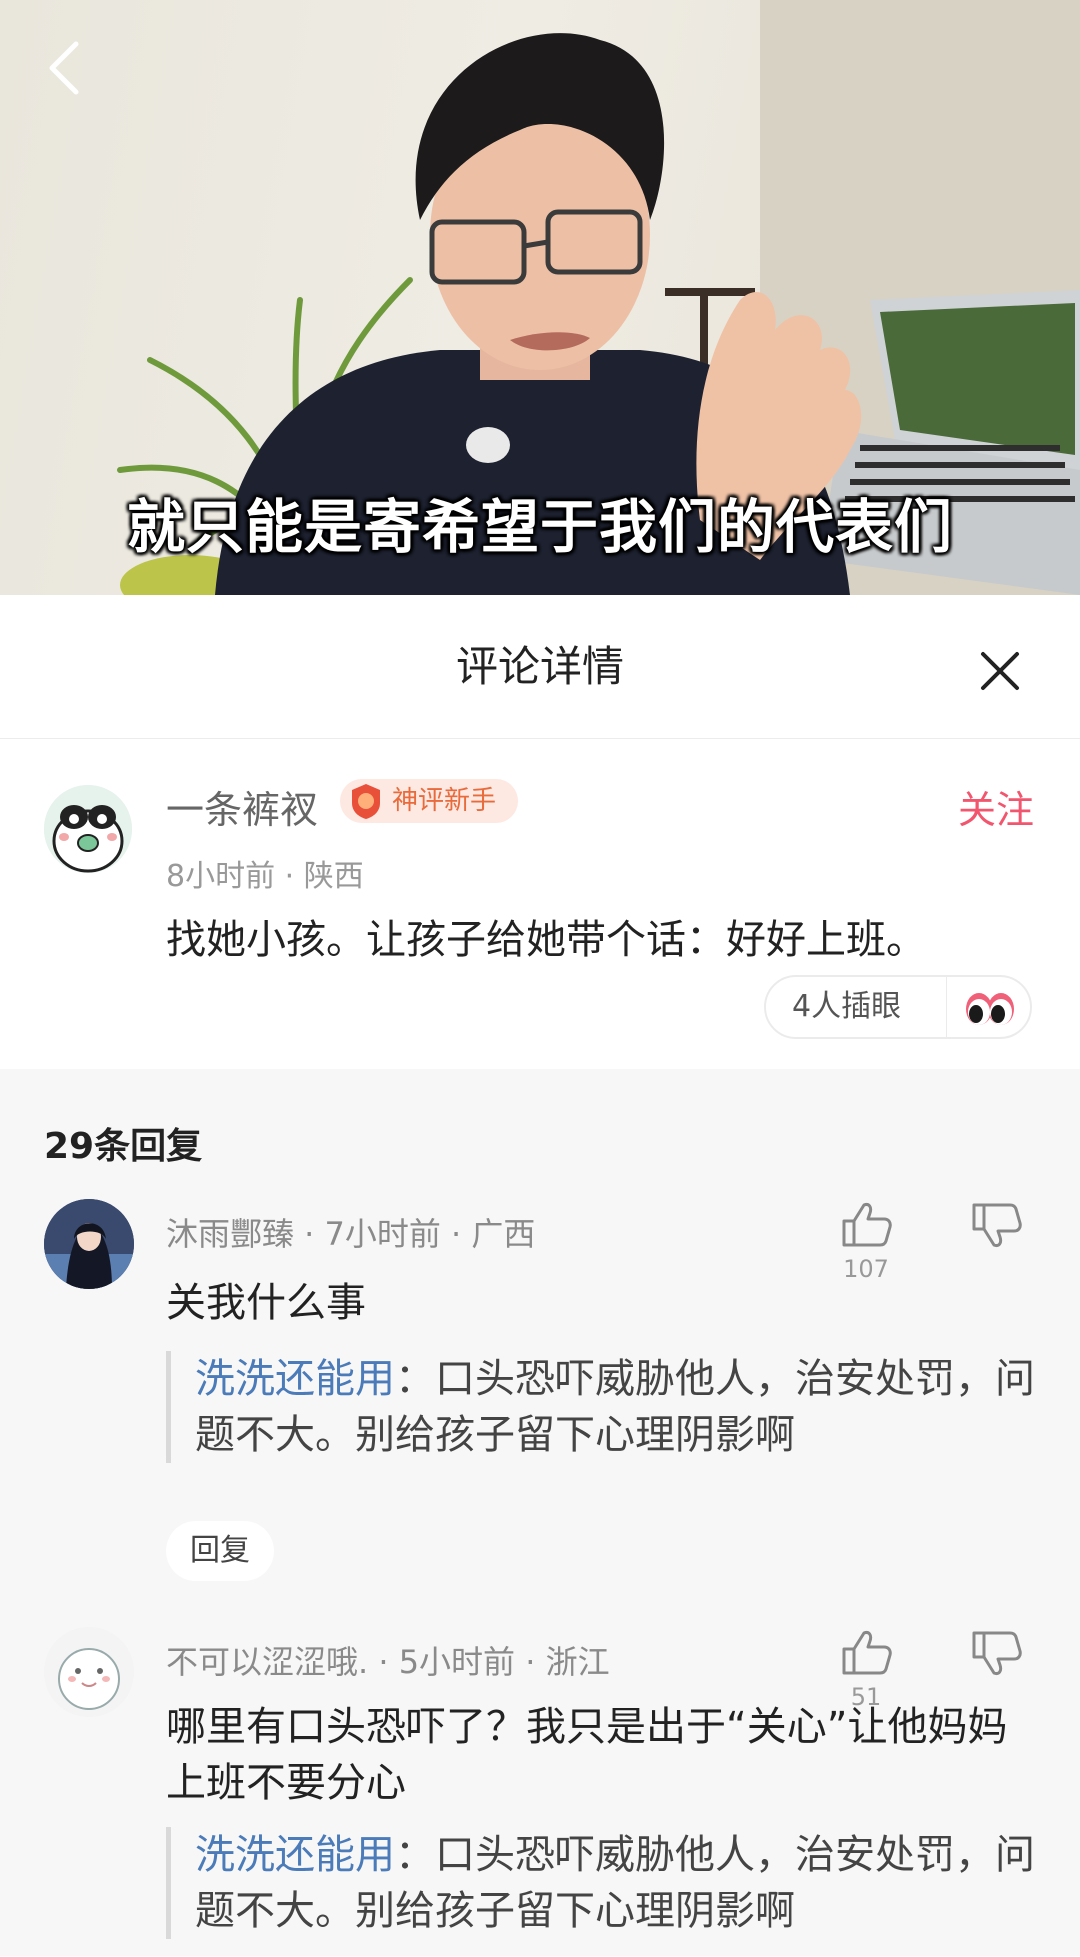 Image resolution: width=1080 pixels, height=1957 pixels. What do you see at coordinates (1000, 671) in the screenshot?
I see `close-icon` at bounding box center [1000, 671].